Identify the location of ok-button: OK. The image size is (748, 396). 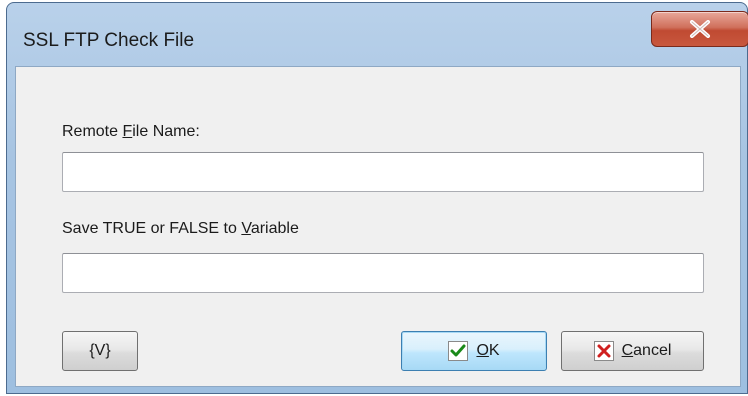
(474, 351).